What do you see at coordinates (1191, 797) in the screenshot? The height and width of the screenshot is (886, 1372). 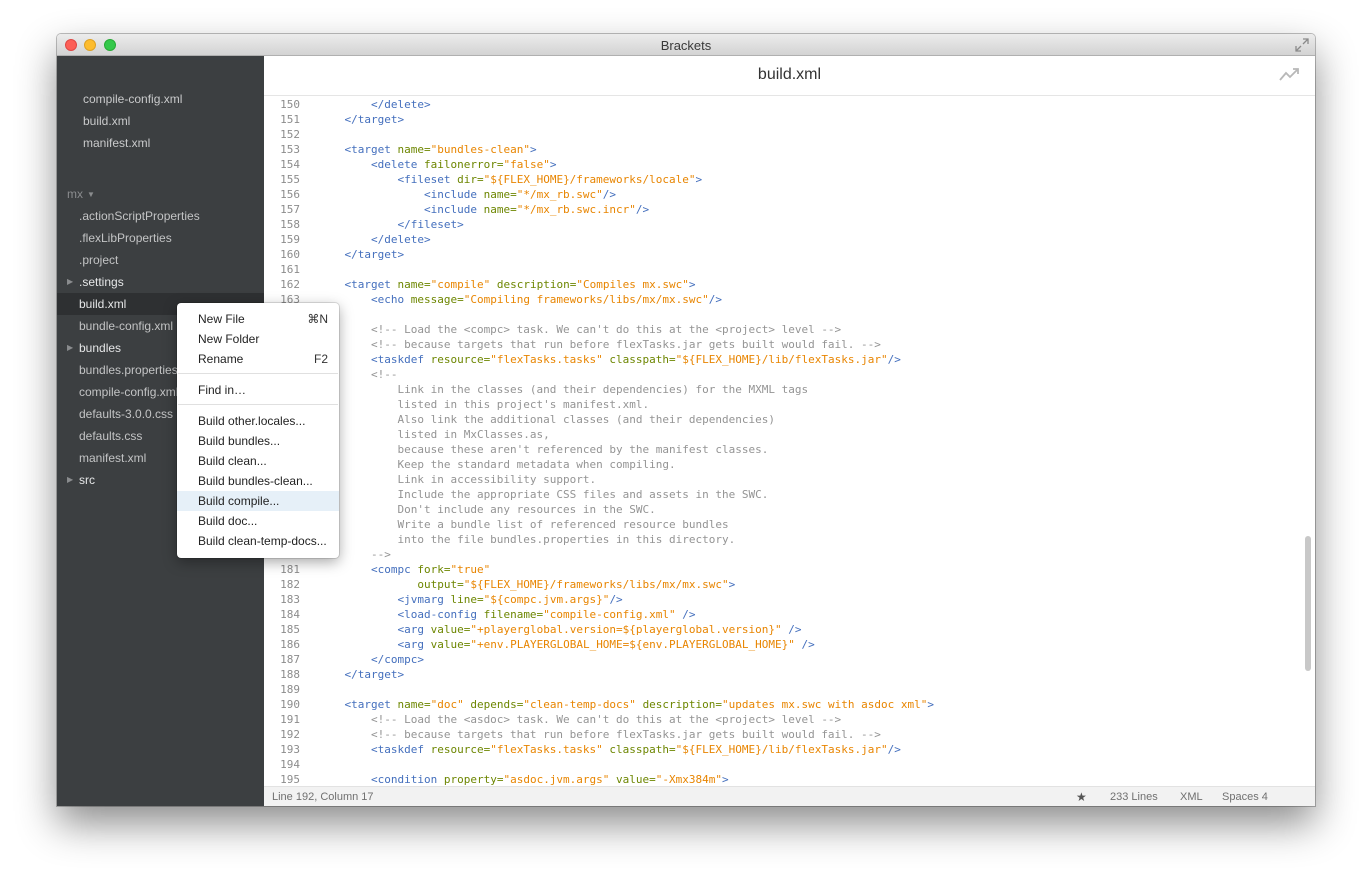 I see `language-selector: XML` at bounding box center [1191, 797].